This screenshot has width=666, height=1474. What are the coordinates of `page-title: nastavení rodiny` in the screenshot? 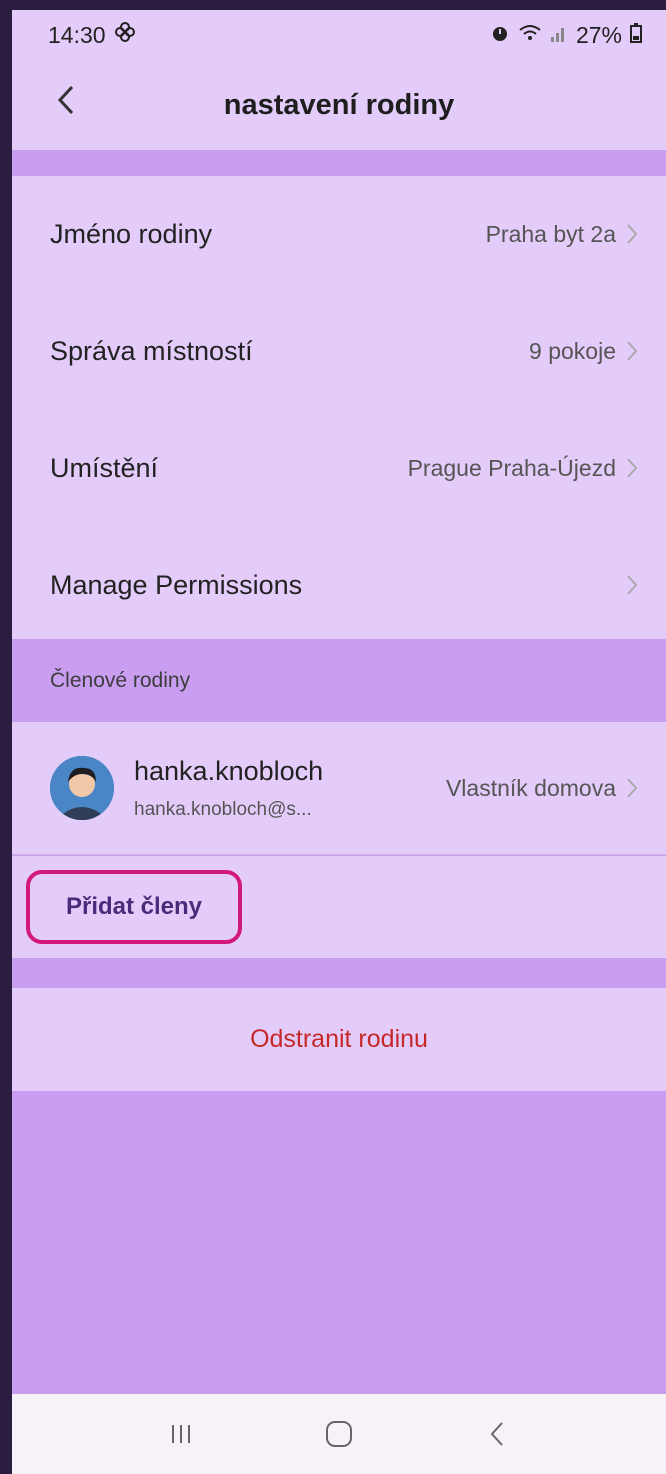 It's located at (339, 104).